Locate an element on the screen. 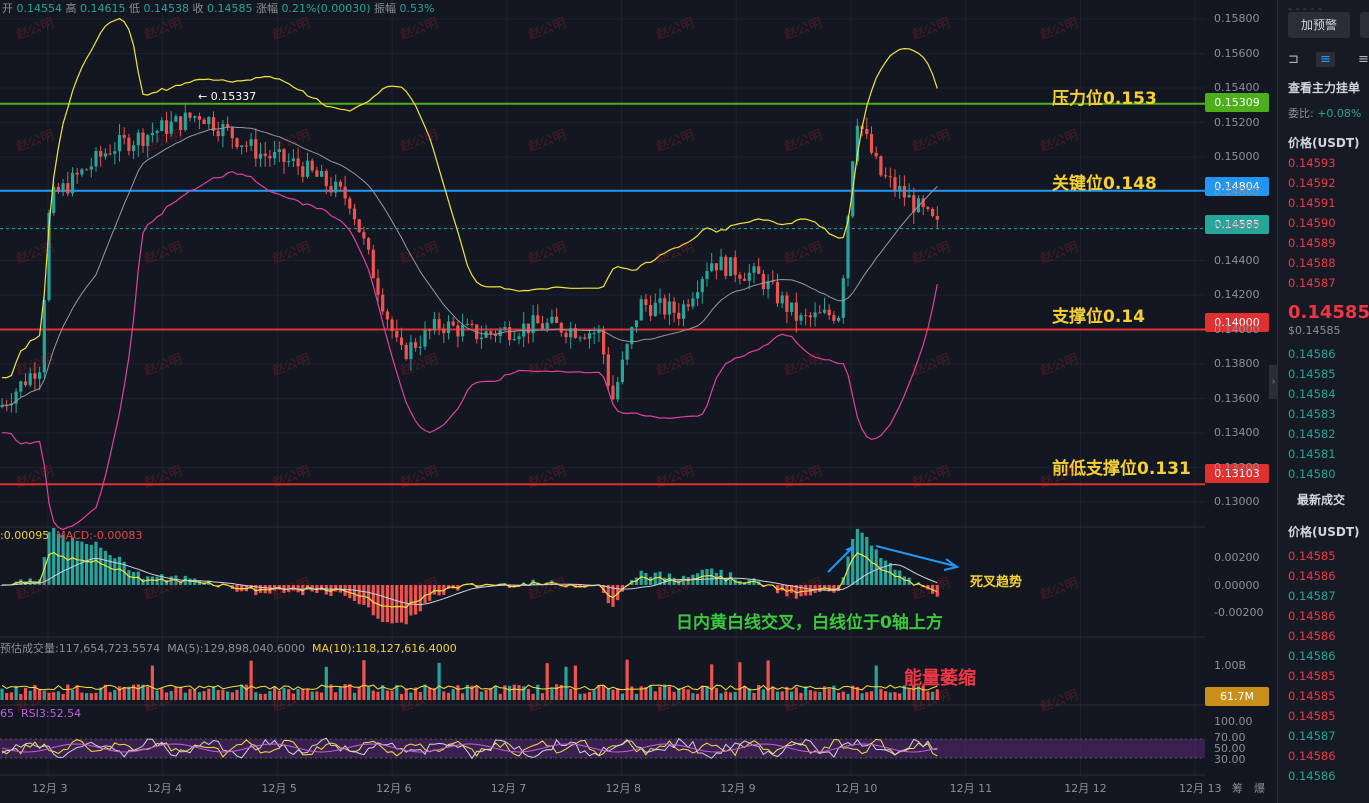  open-value: 0.14554 is located at coordinates (39, 8).